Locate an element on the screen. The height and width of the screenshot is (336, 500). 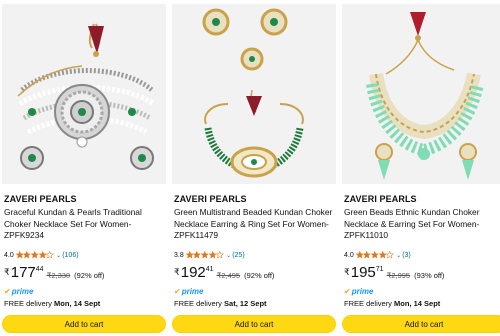
rating-row: 3.8 ⌄ (25) is located at coordinates (209, 255).